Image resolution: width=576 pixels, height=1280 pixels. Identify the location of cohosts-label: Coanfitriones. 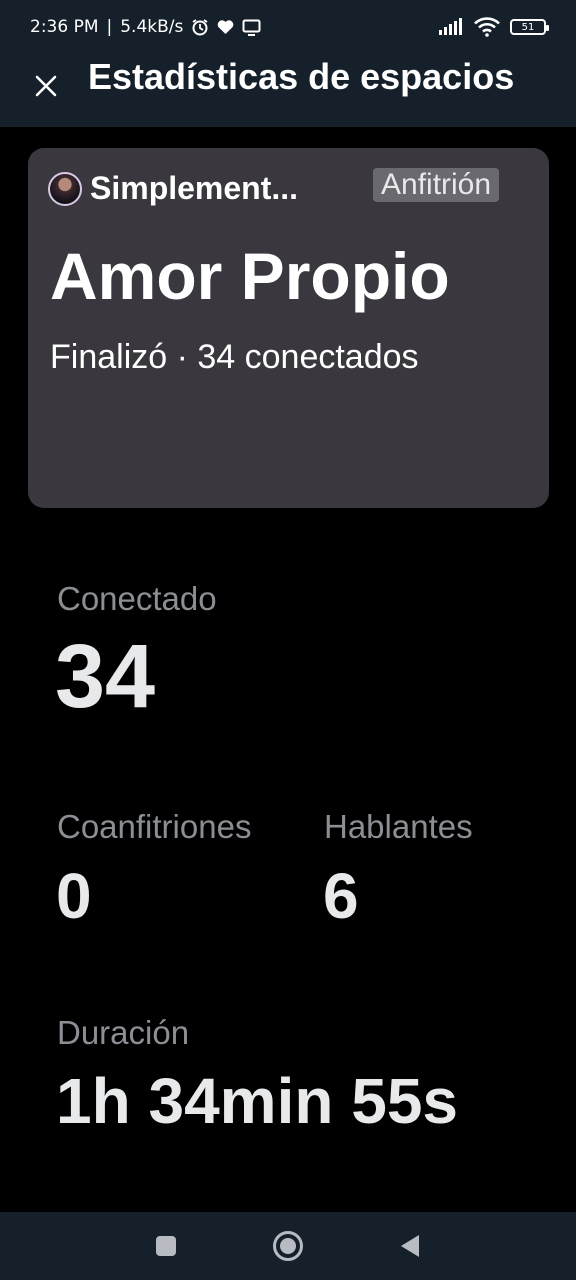
(154, 826).